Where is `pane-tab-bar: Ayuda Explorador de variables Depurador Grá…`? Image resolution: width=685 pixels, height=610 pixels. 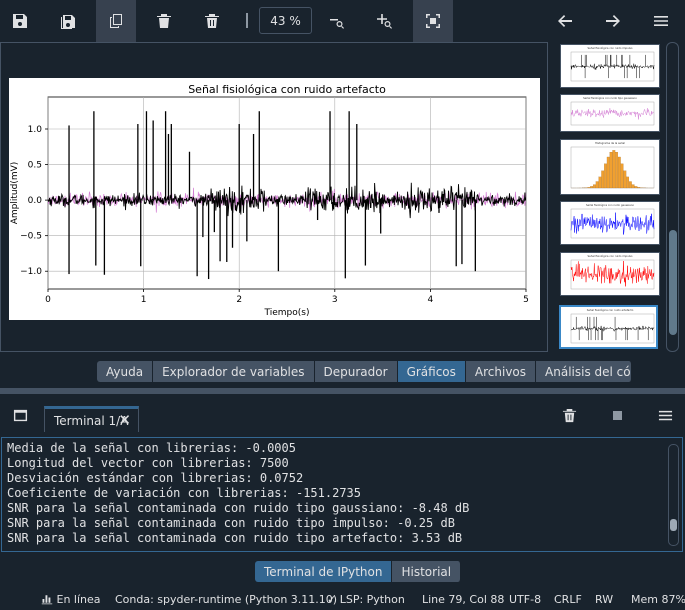 pane-tab-bar: Ayuda Explorador de variables Depurador Grá… is located at coordinates (365, 371).